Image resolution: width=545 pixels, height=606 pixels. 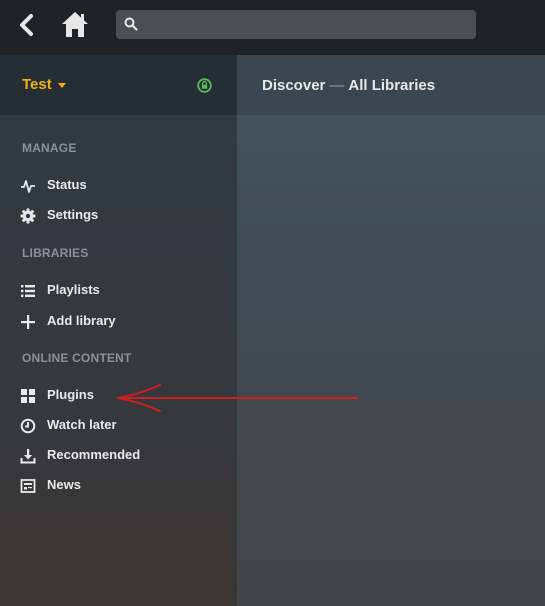 What do you see at coordinates (28, 396) in the screenshot?
I see `grid-icon` at bounding box center [28, 396].